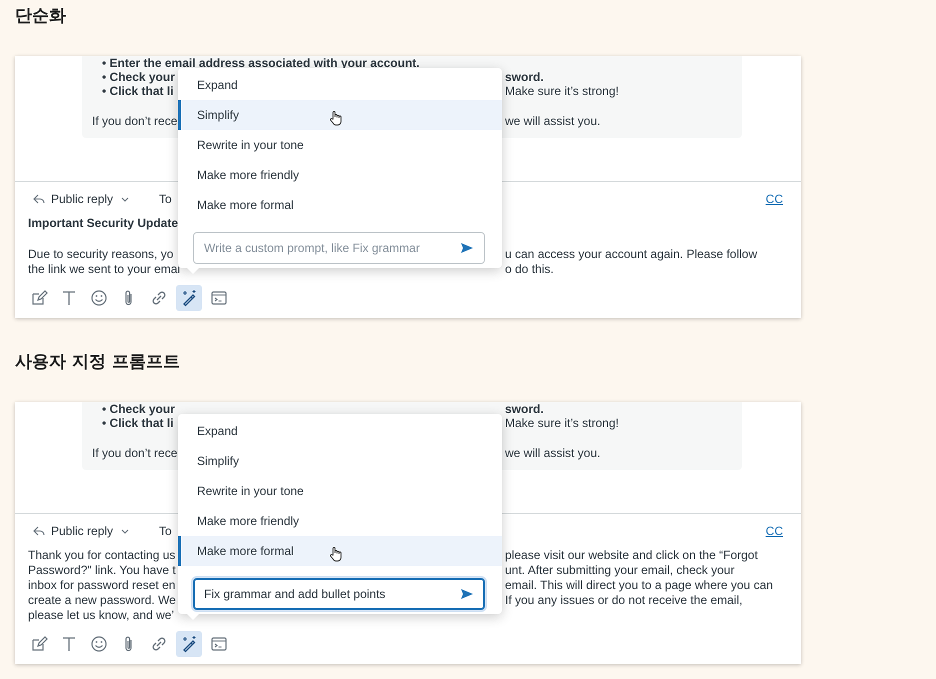  Describe the element at coordinates (623, 600) in the screenshot. I see `message-text: If you any issues or do not receive the email,` at that location.